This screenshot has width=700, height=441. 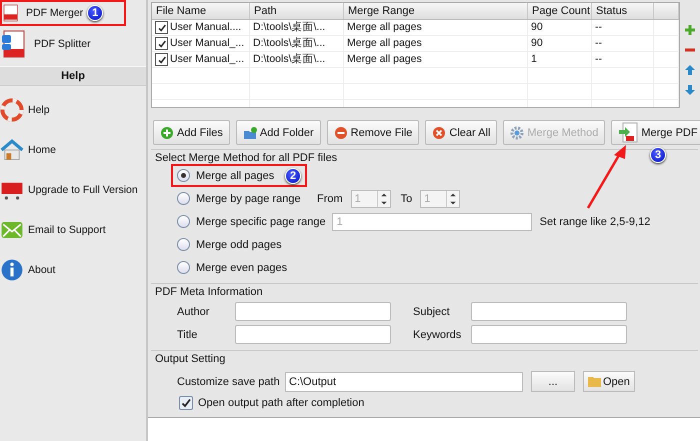 I want to click on merge-pdf-button: Merge PDF, so click(x=655, y=132).